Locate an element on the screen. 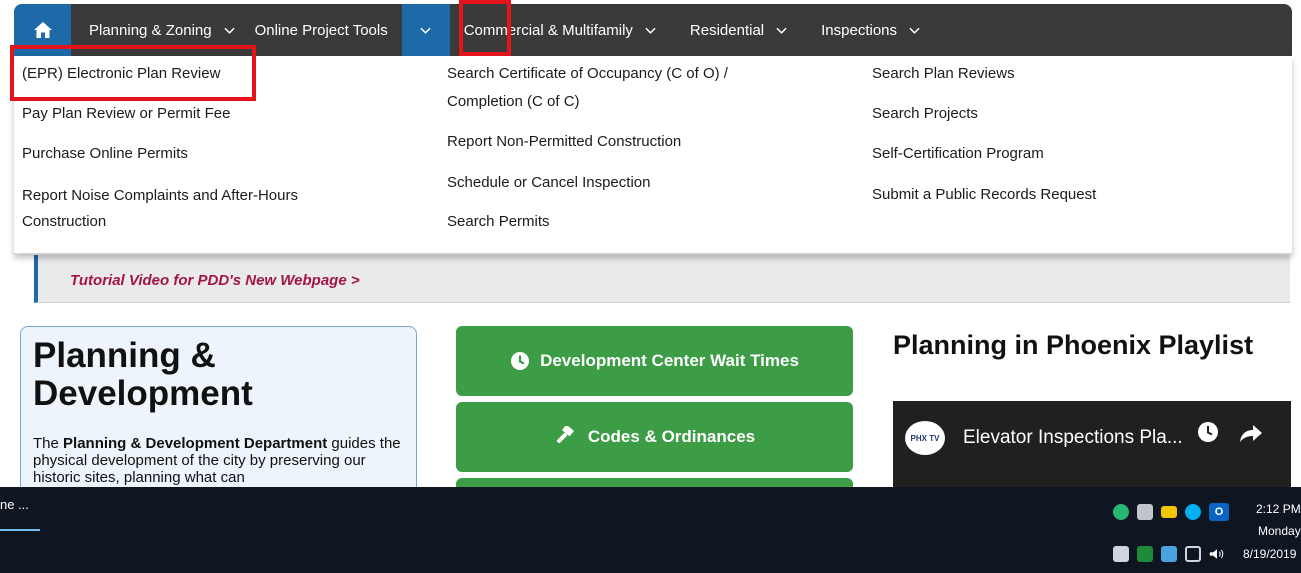 This screenshot has height=573, width=1301. menu-item-pay-fee: Pay Plan Review or Permit Fee is located at coordinates (126, 114).